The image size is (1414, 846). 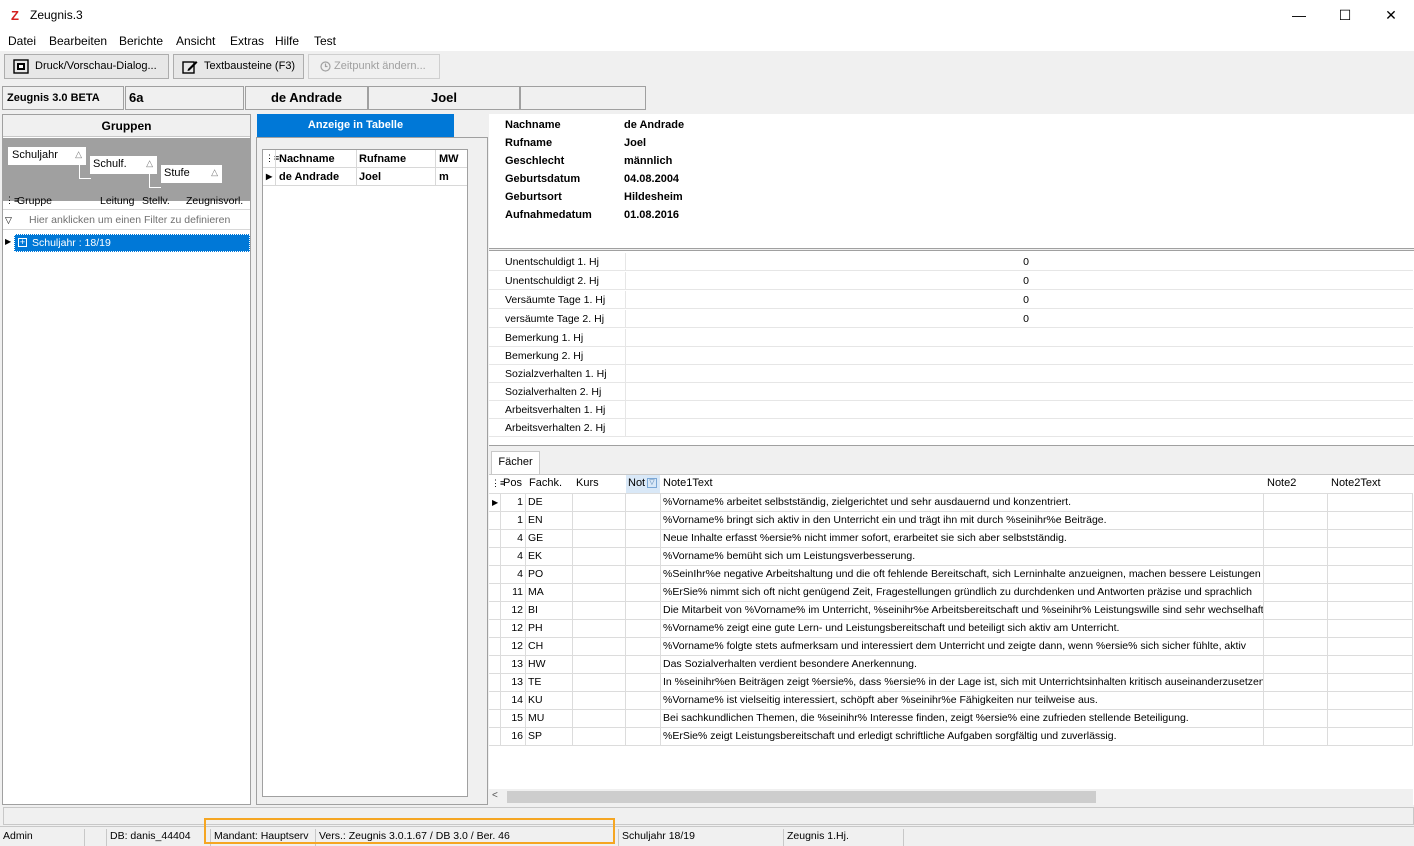 I want to click on subject-code: DE, so click(x=549, y=503).